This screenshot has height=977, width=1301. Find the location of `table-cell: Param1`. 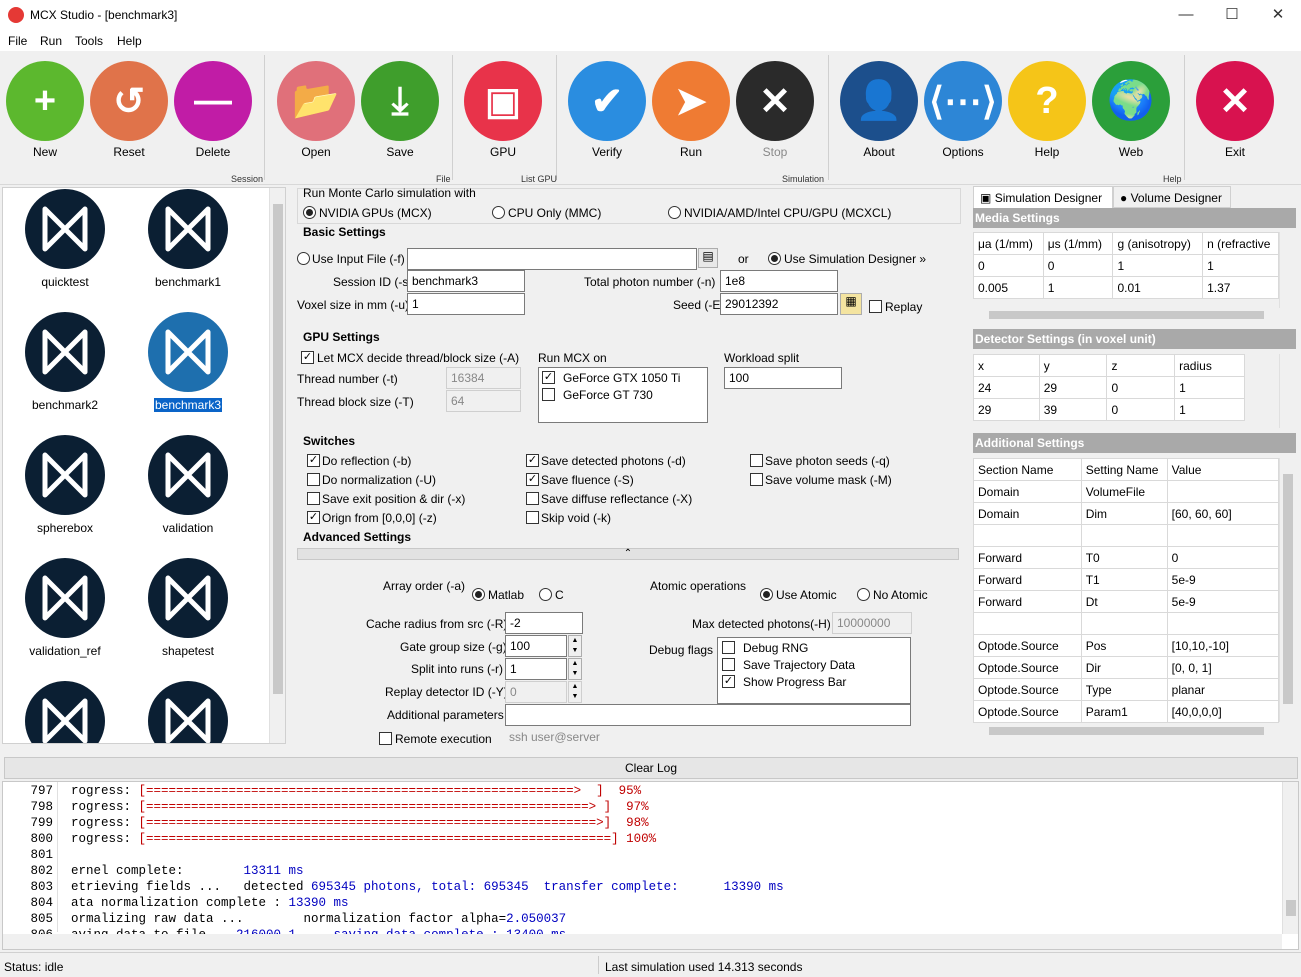

table-cell: Param1 is located at coordinates (1124, 711).